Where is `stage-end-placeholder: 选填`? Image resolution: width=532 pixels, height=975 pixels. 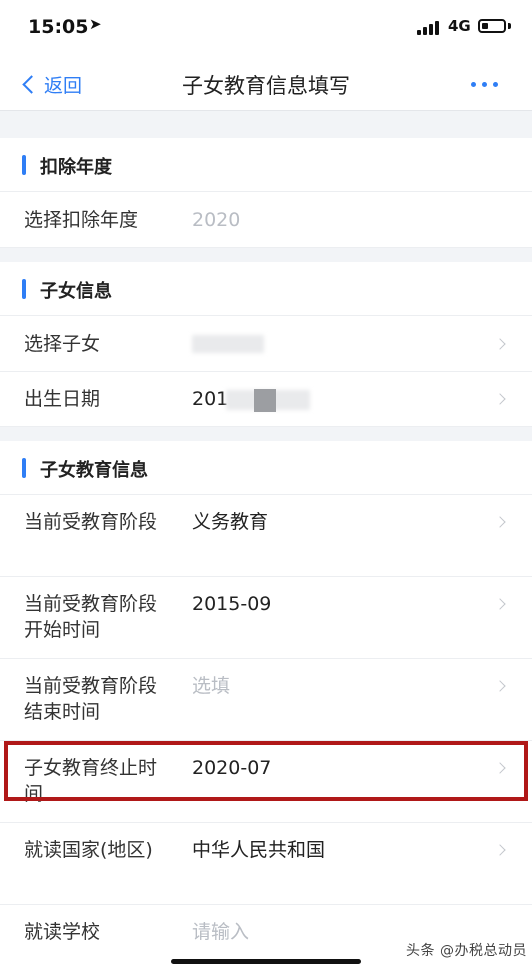
stage-end-placeholder: 选填 is located at coordinates (211, 686).